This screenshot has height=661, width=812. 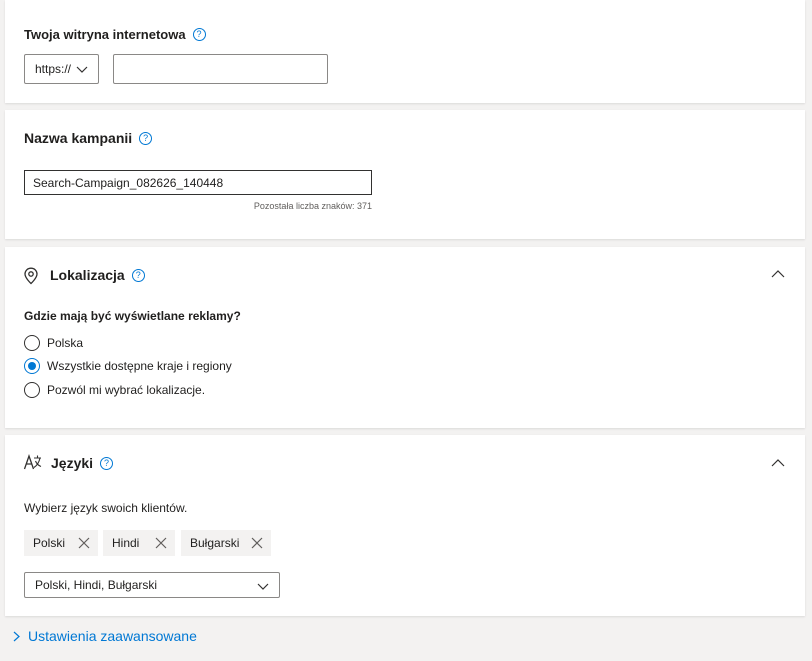 I want to click on advanced-settings-link: Ustawienia zaawansowane, so click(x=105, y=636).